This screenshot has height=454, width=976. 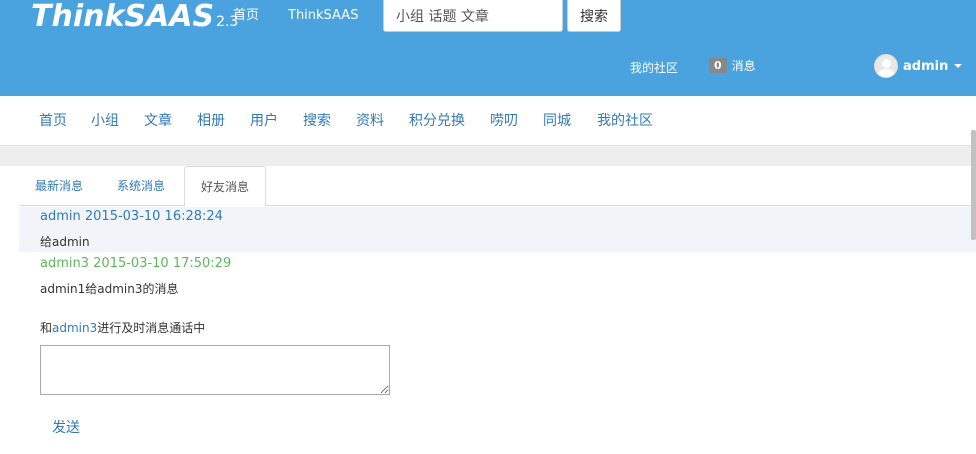 I want to click on message-header: admin3 2015-03-10 17:50:29, so click(x=135, y=263).